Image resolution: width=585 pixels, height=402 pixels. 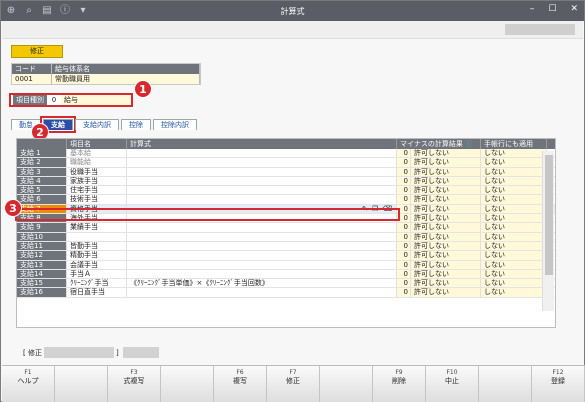 What do you see at coordinates (97, 255) in the screenshot?
I see `row-name: 精勤手当` at bounding box center [97, 255].